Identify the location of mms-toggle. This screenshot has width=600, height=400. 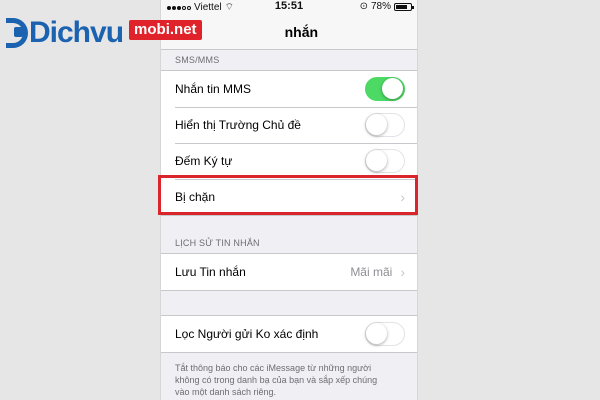
(385, 89).